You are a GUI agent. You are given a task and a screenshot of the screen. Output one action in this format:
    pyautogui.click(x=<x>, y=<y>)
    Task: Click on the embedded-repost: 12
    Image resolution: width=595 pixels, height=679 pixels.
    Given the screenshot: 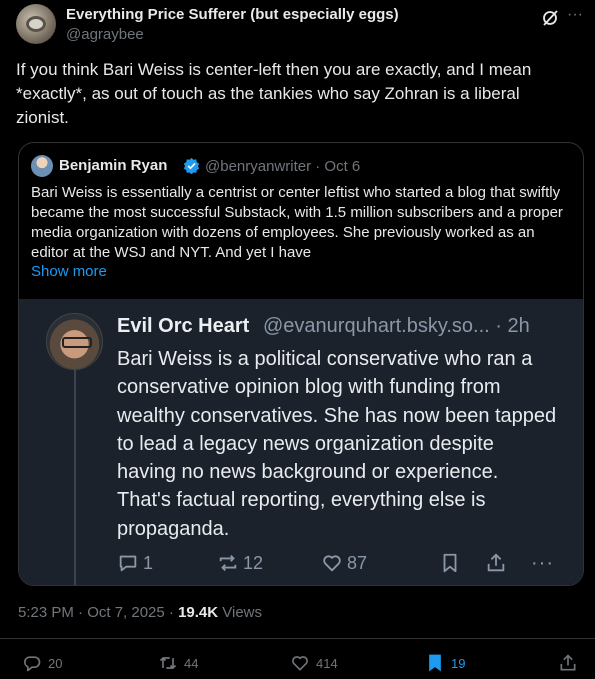 What is the action you would take?
    pyautogui.click(x=240, y=563)
    